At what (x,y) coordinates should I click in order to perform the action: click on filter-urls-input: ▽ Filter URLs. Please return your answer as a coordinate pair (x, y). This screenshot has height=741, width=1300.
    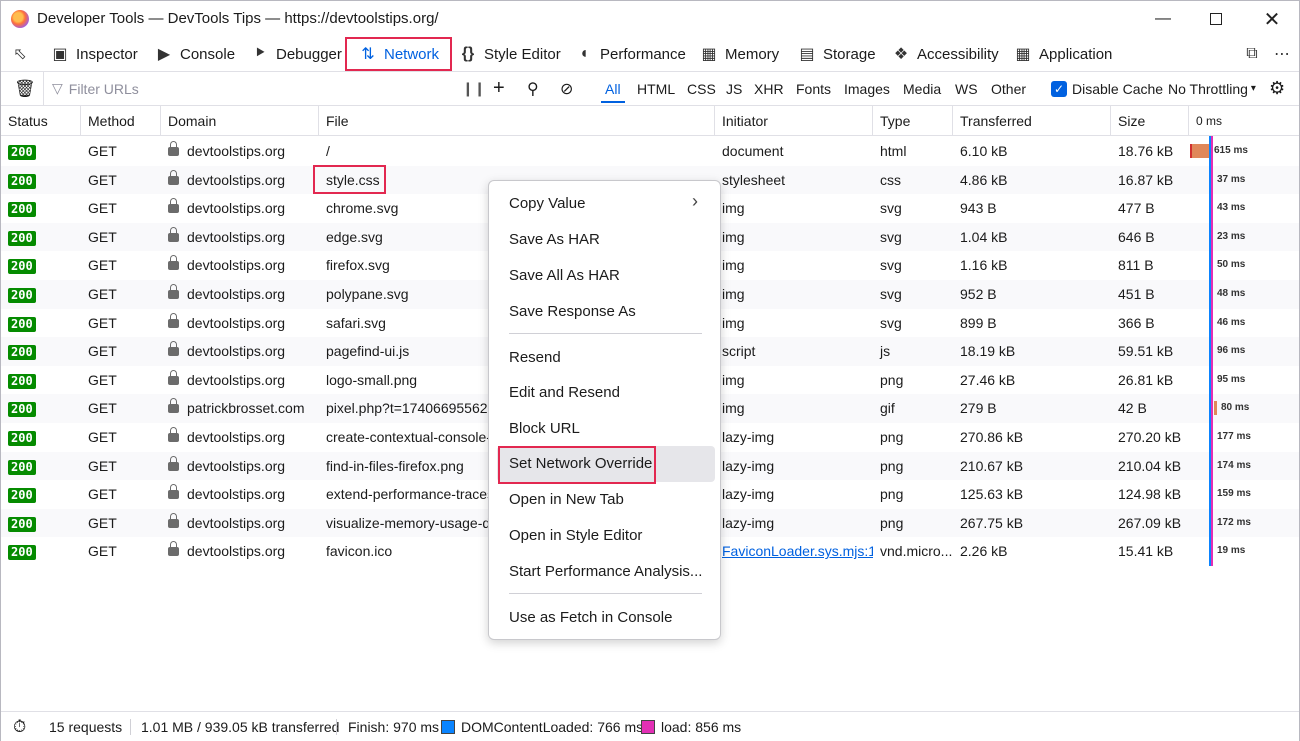
    Looking at the image, I should click on (245, 88).